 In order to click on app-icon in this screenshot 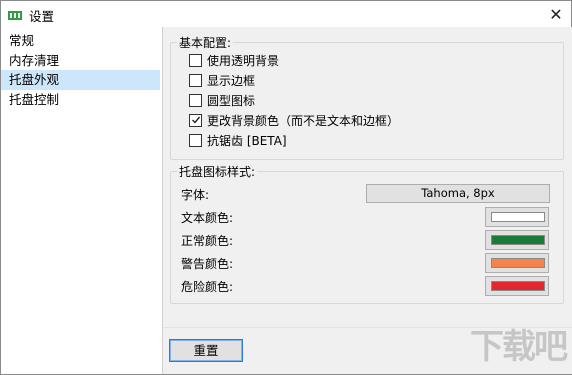, I will do `click(15, 14)`.